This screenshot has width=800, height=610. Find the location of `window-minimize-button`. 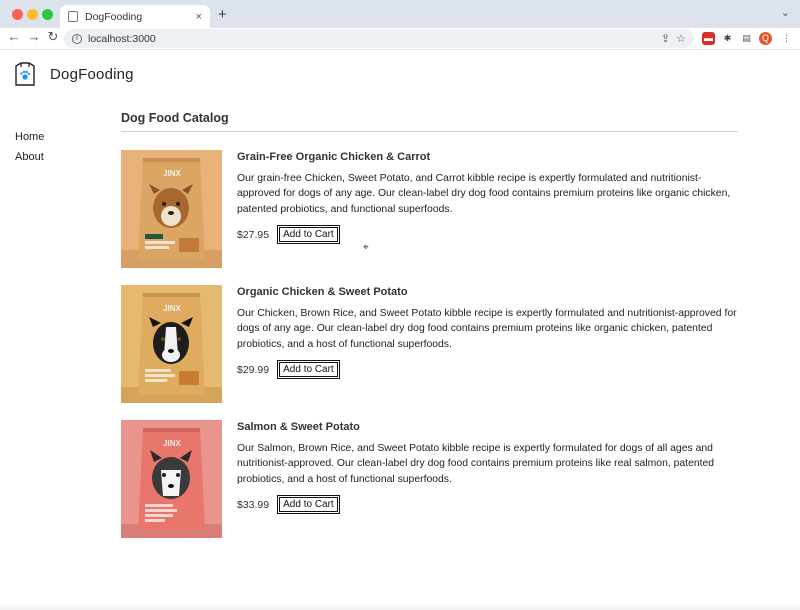

window-minimize-button is located at coordinates (32, 14).